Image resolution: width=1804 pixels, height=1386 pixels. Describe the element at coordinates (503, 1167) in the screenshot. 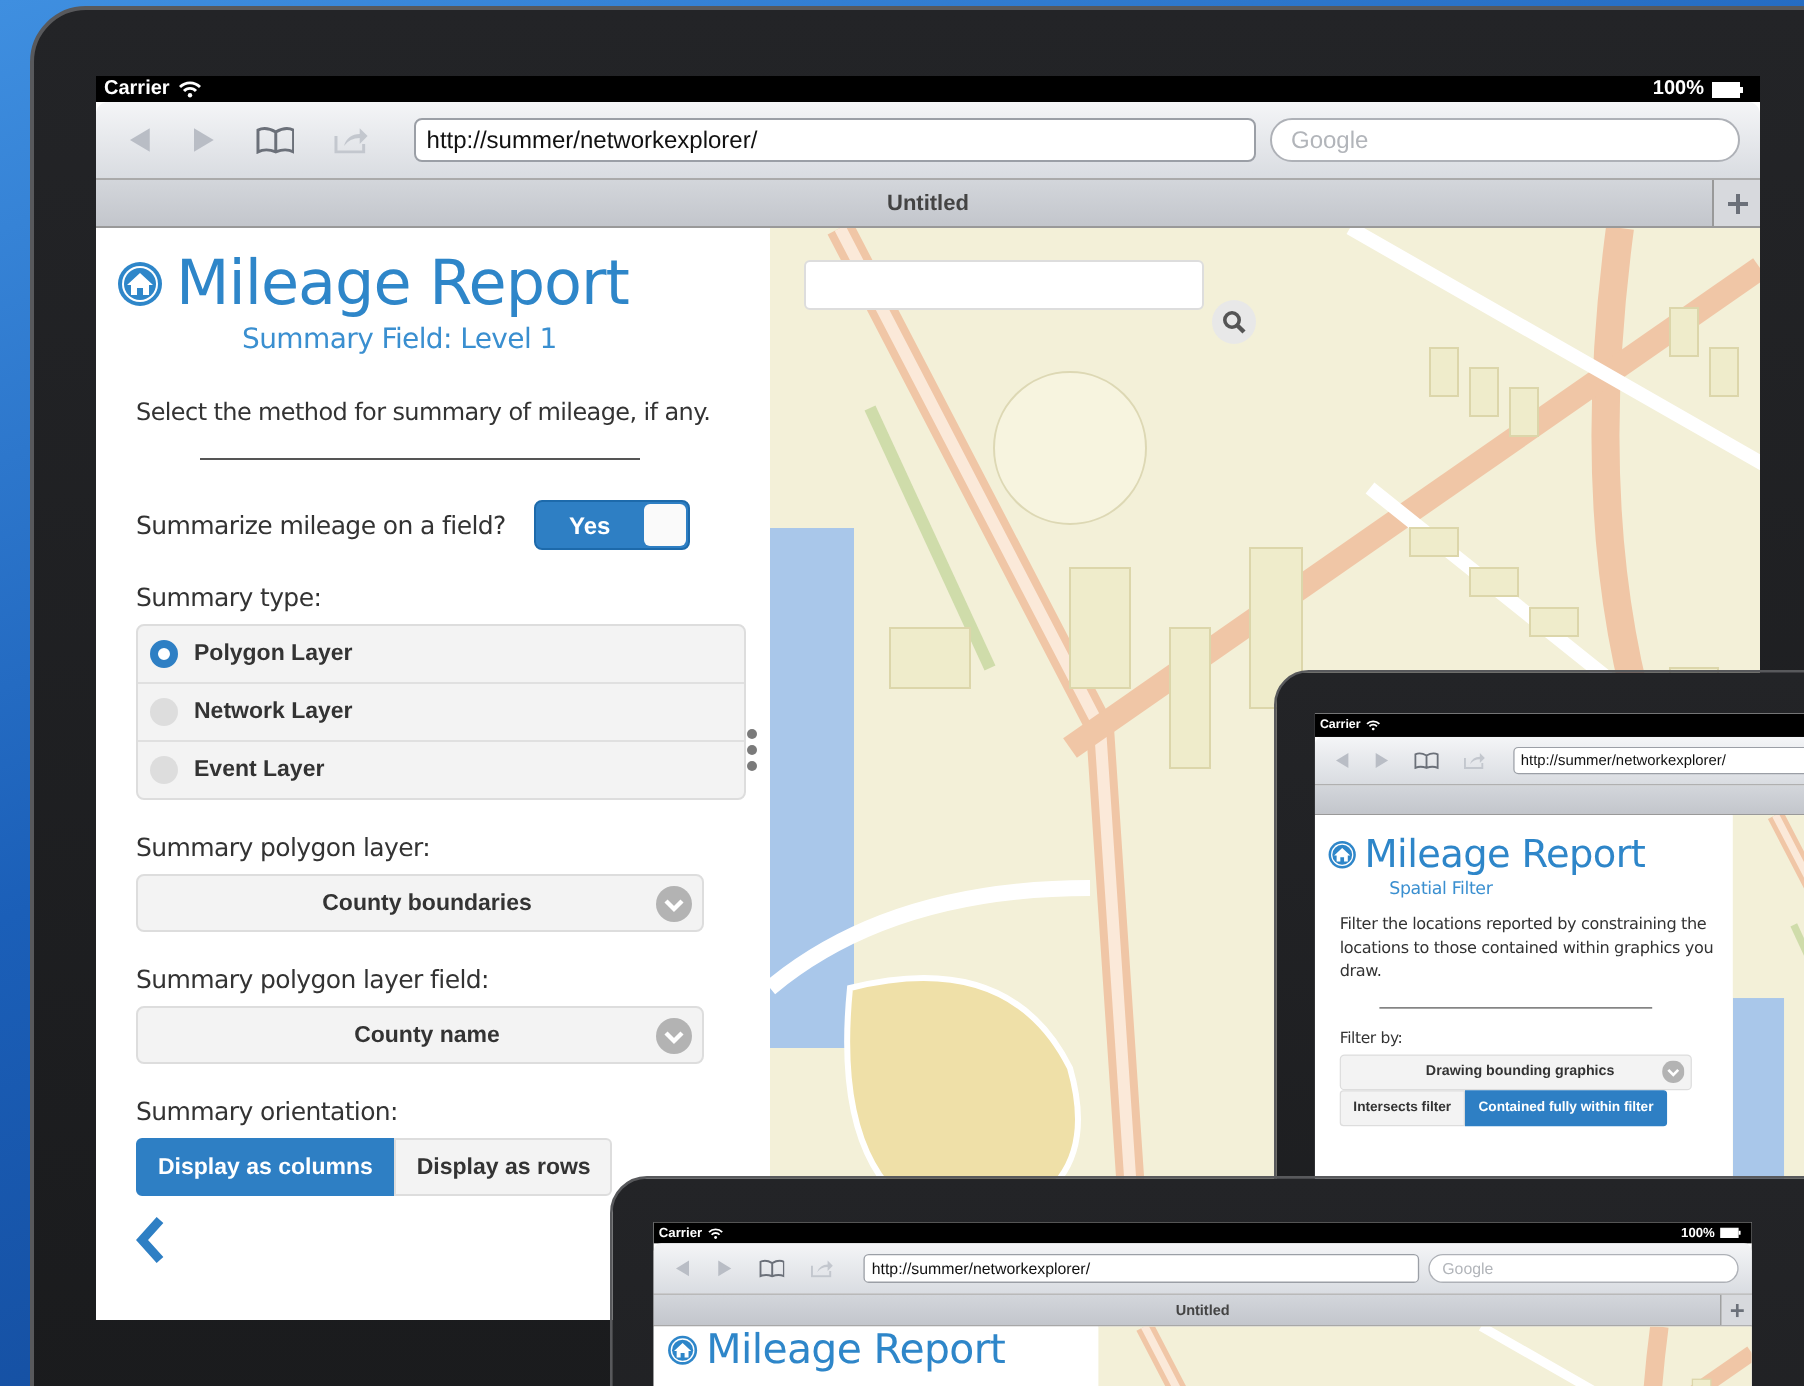

I see `segment-button: Display as rows` at that location.